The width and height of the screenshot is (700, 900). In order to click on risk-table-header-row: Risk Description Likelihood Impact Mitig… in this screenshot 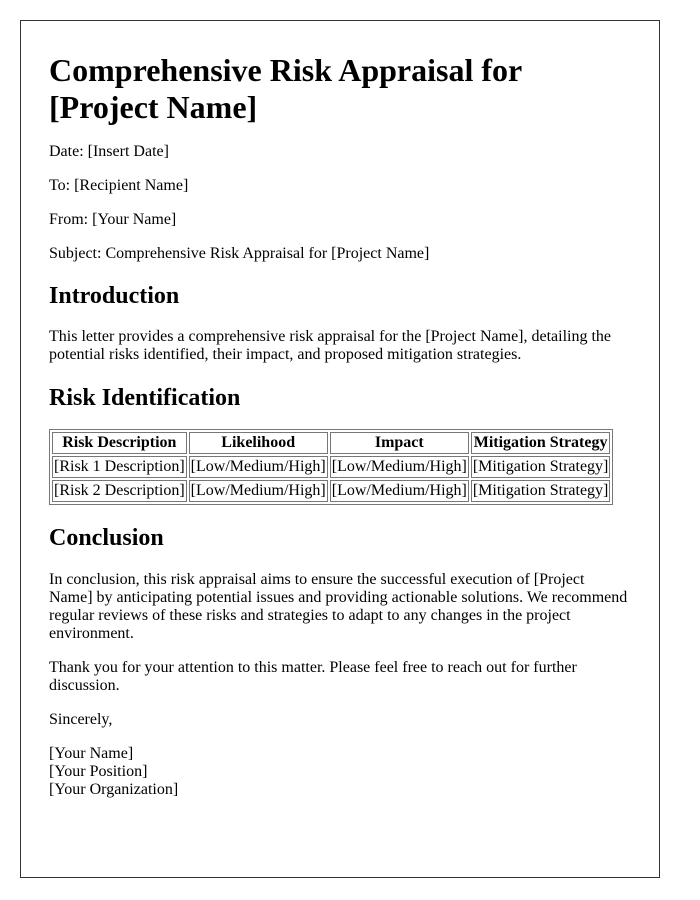, I will do `click(331, 443)`.